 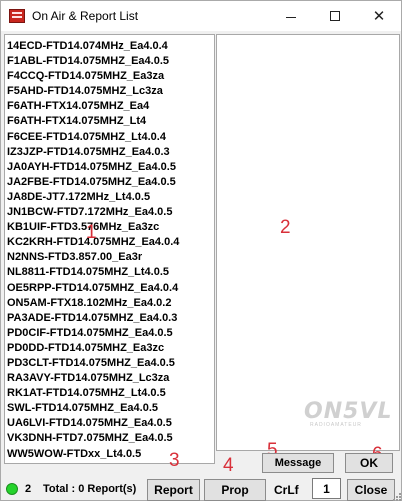 What do you see at coordinates (228, 465) in the screenshot?
I see `annotation-4: 4` at bounding box center [228, 465].